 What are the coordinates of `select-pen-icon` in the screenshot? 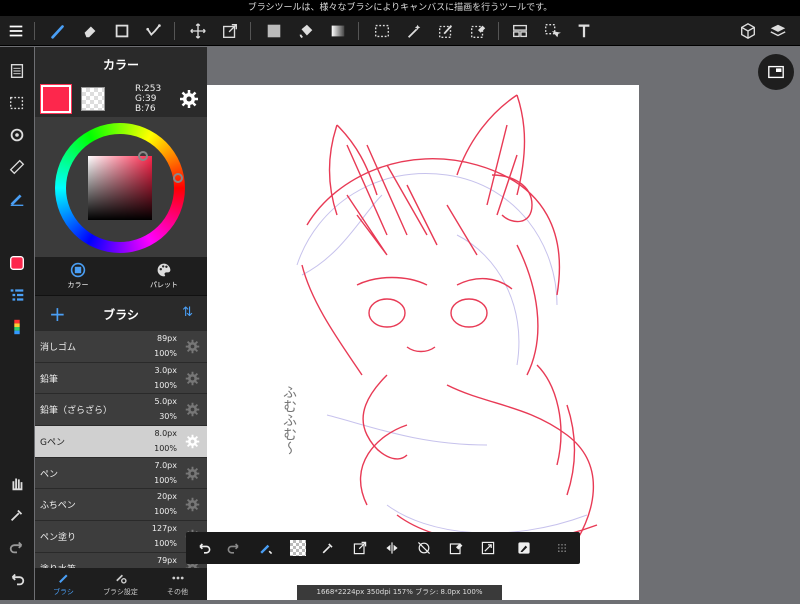 It's located at (446, 31).